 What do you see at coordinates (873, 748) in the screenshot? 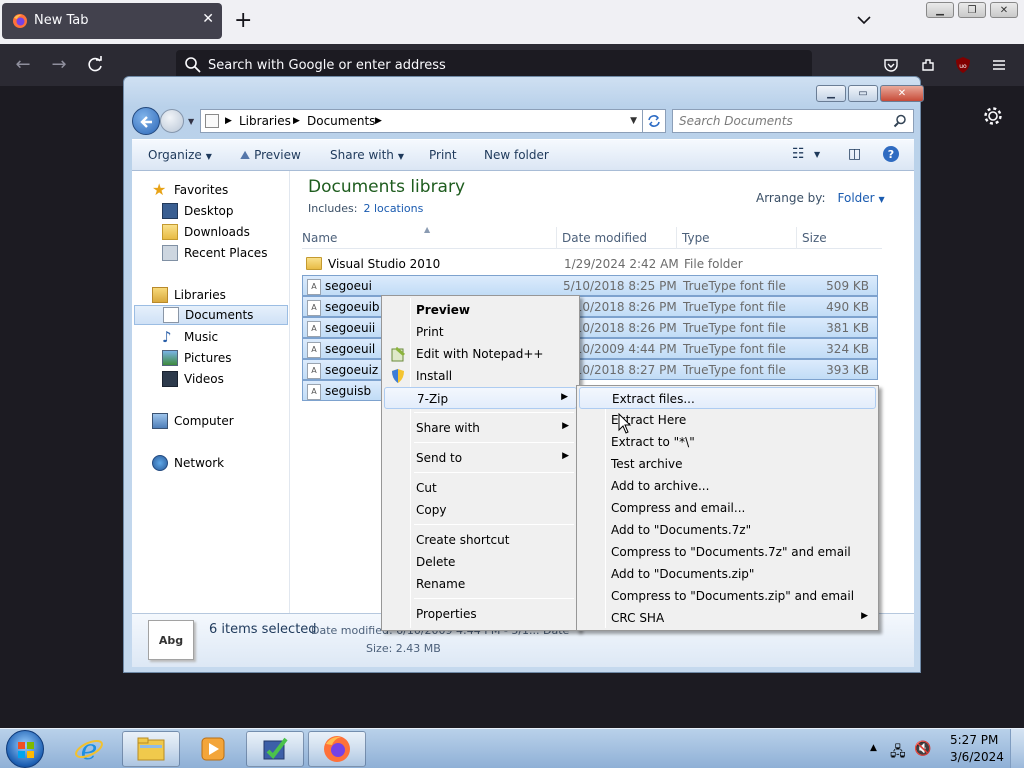
I see `show-hidden-icons-chevron-icon: ▲` at bounding box center [873, 748].